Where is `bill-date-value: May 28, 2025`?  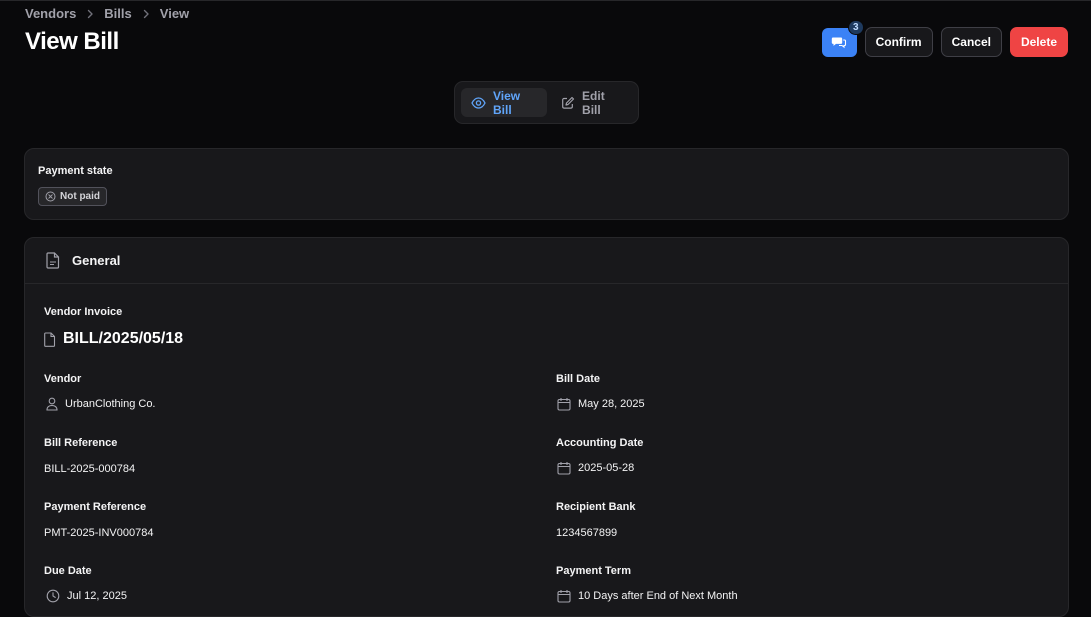
bill-date-value: May 28, 2025 is located at coordinates (601, 404).